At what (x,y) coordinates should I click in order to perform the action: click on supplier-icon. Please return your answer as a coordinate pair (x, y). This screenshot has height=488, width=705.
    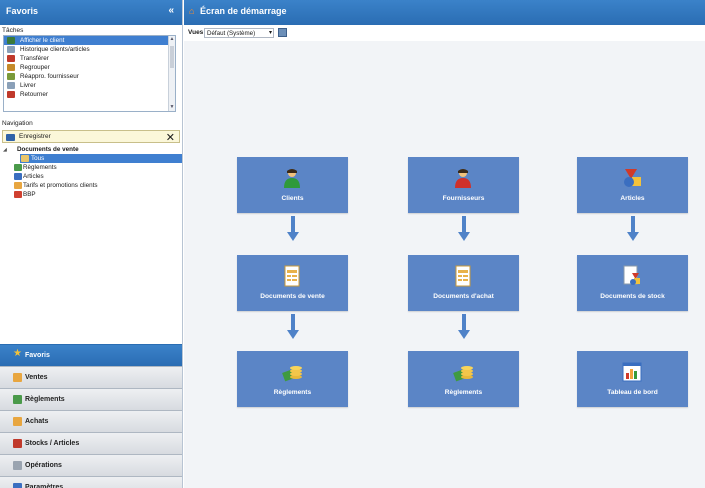
    Looking at the image, I should click on (463, 178).